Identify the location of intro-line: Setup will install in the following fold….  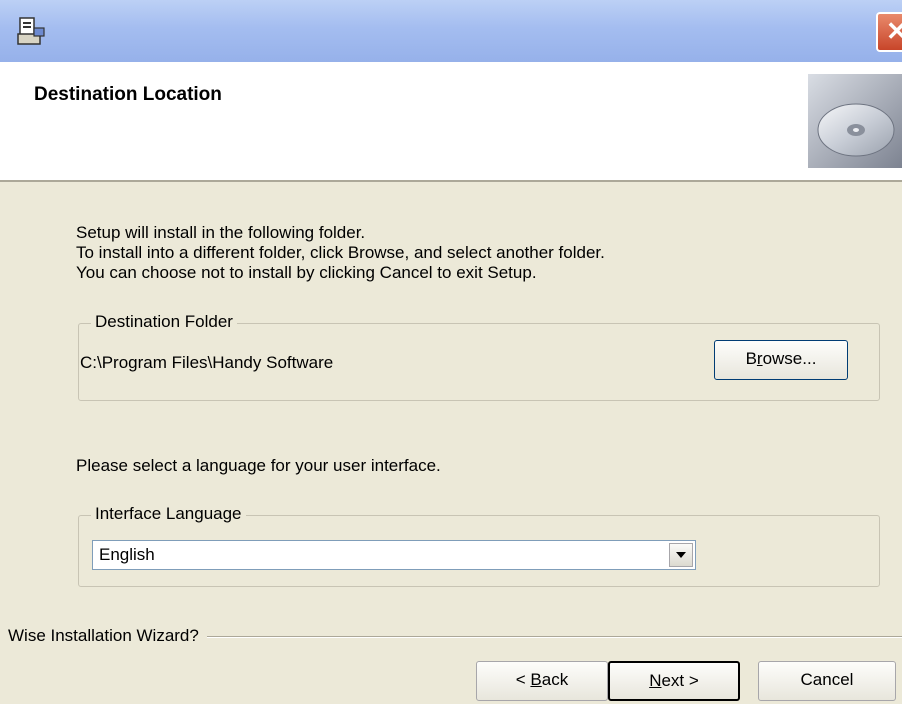
(221, 232).